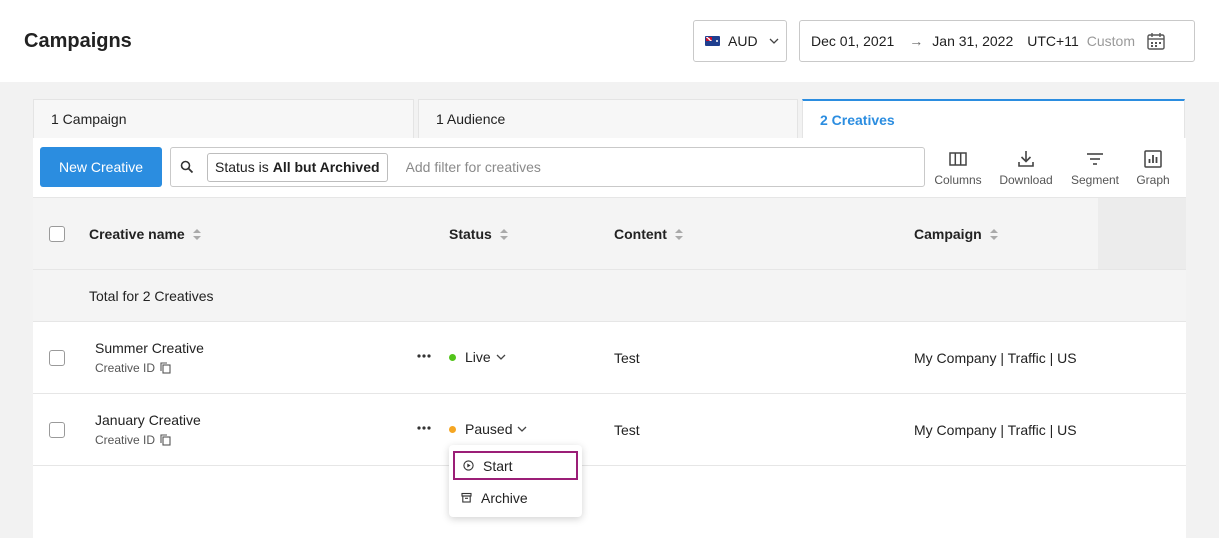  I want to click on status-dropdown: Paused, so click(488, 429).